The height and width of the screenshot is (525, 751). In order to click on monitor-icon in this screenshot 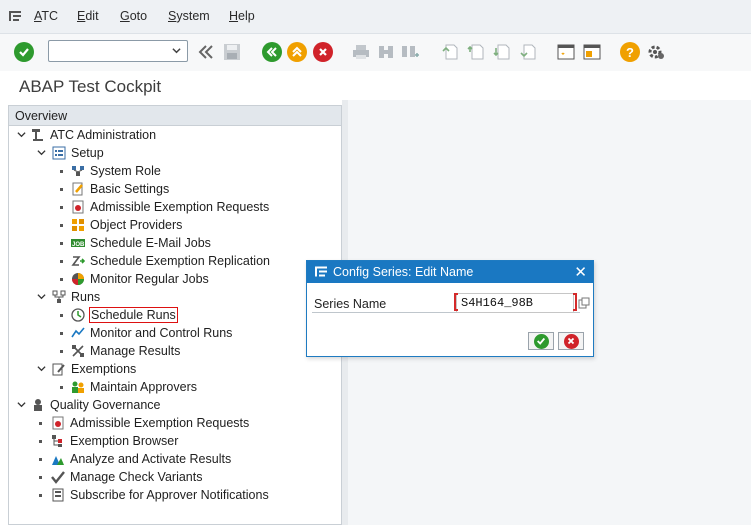, I will do `click(78, 279)`.